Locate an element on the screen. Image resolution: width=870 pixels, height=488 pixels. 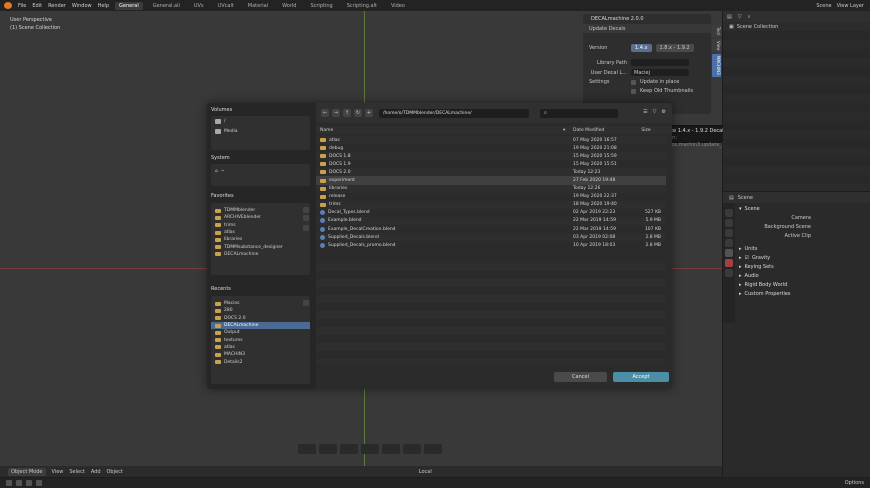
rigid-body-world-section: ▸ Rigid Body World is located at coordinates (802, 284).